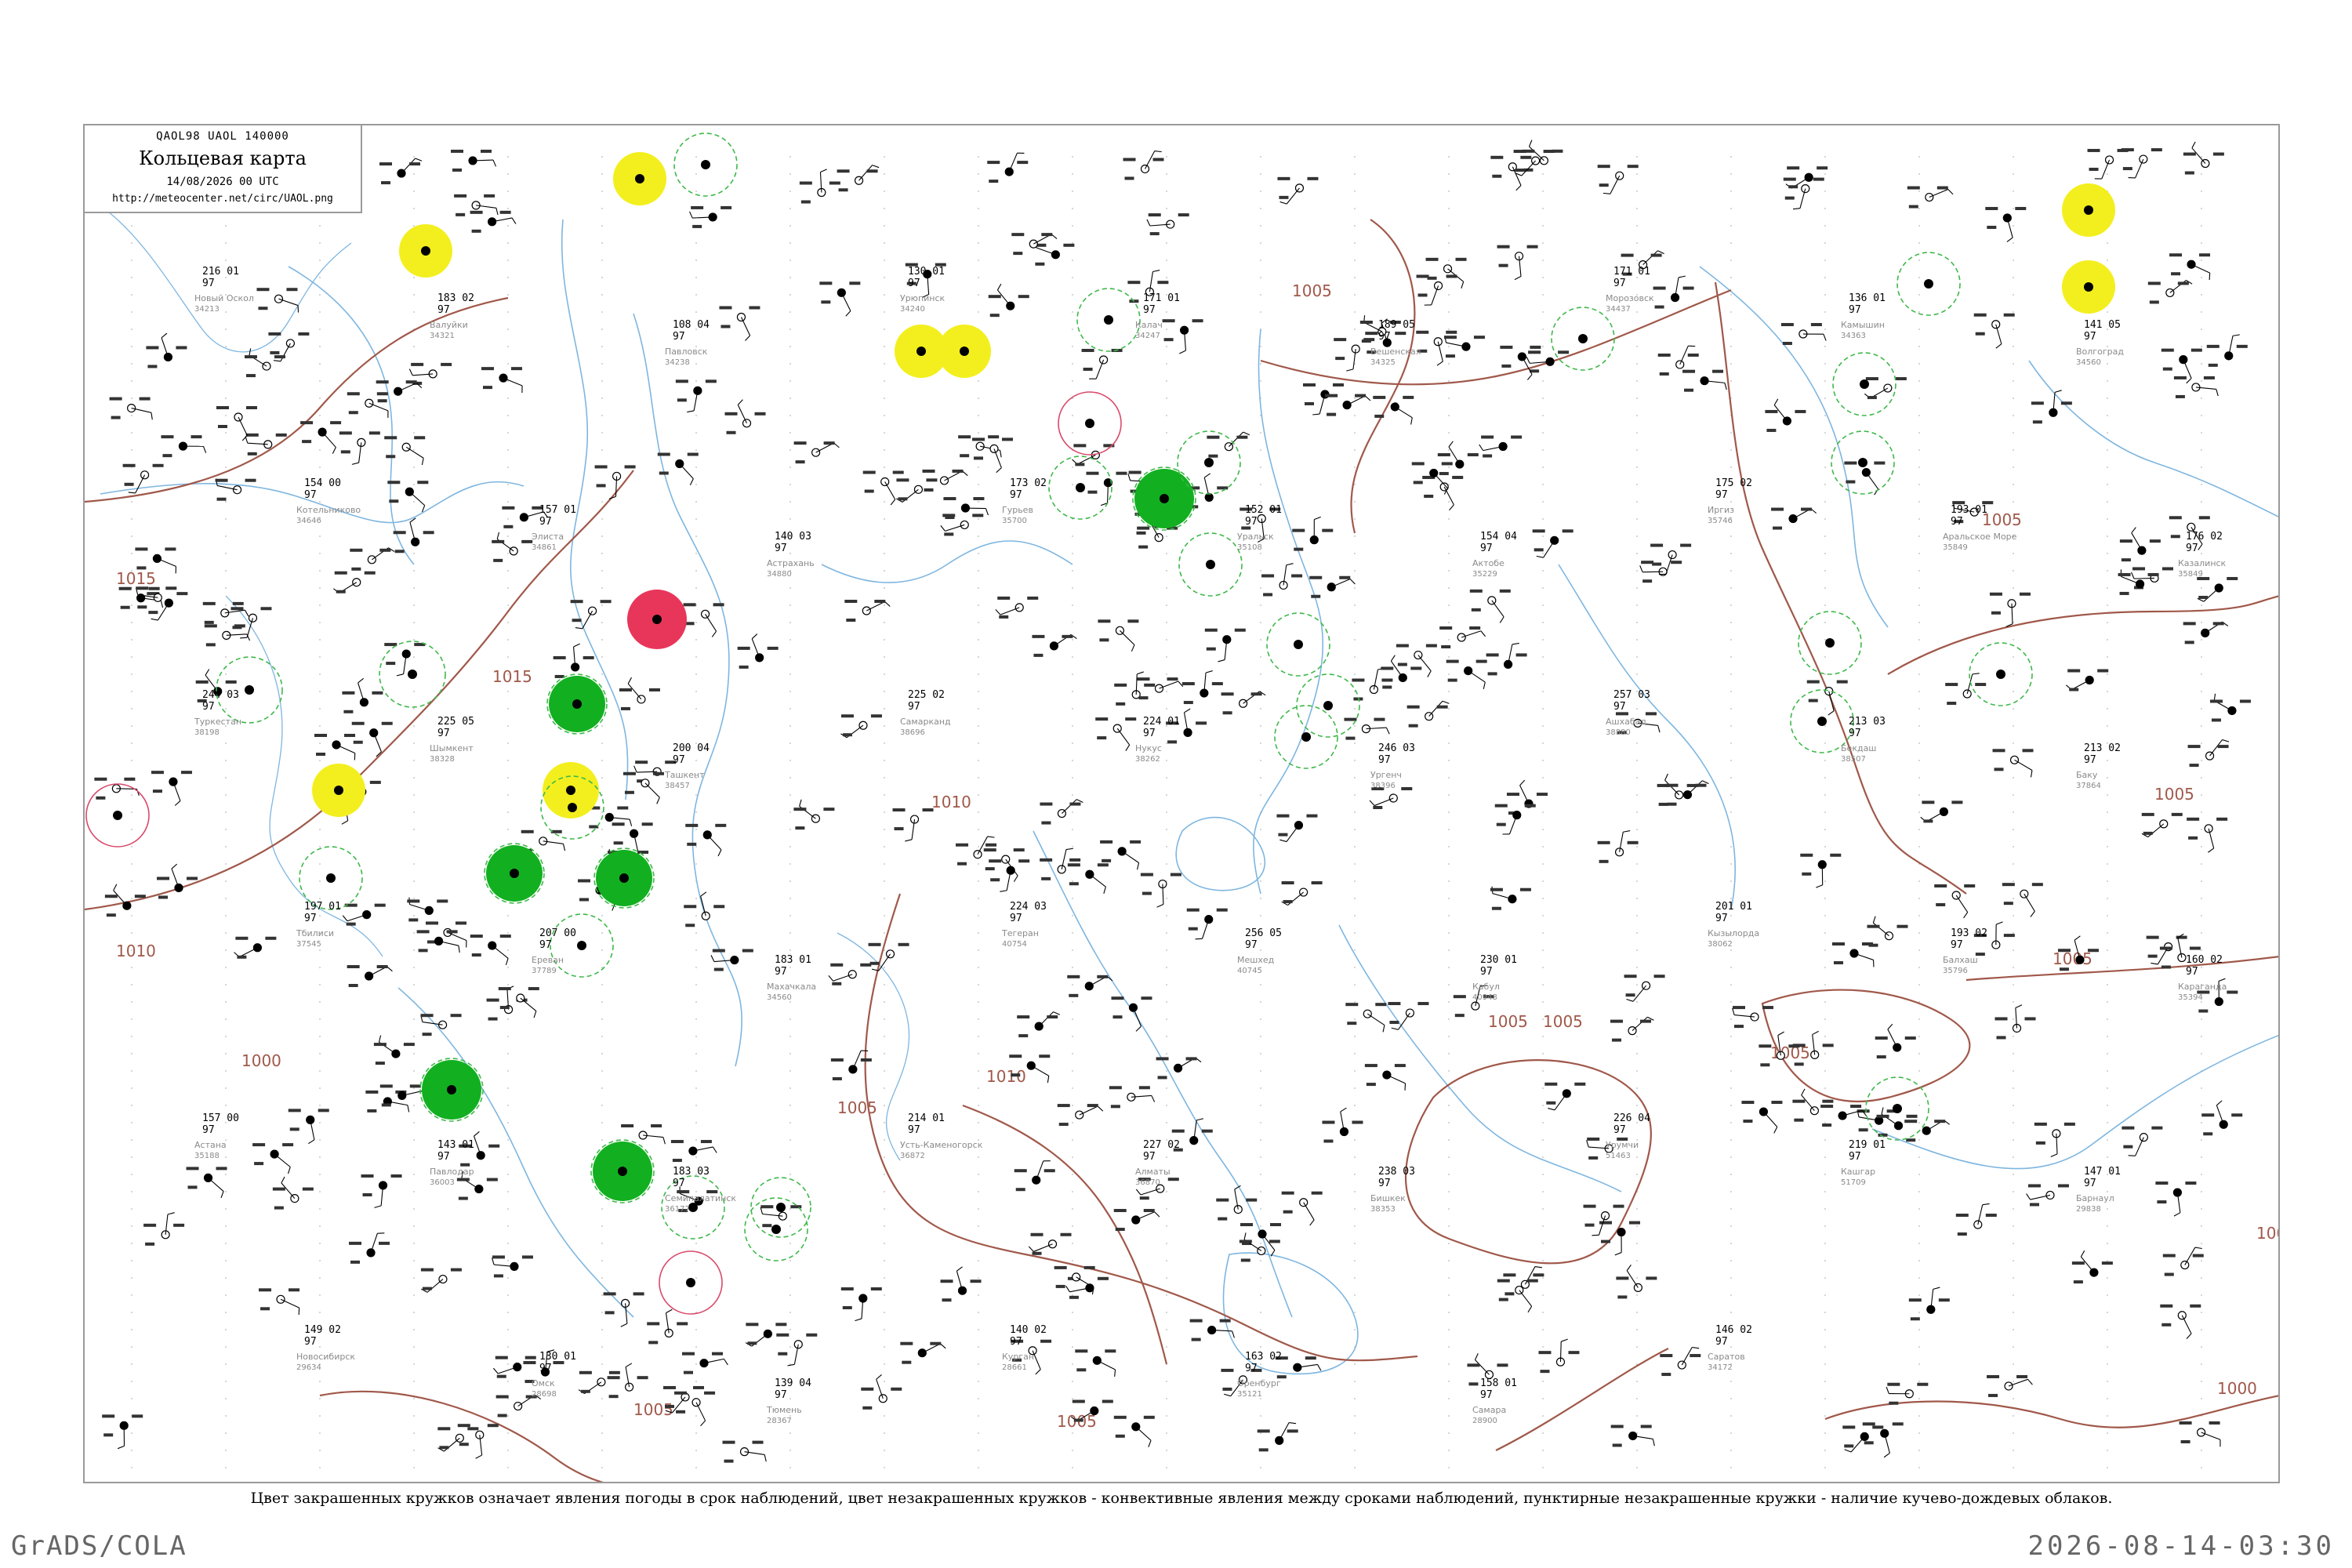 The width and height of the screenshot is (2352, 1568). I want to click on station-value: 147 01, so click(2102, 1172).